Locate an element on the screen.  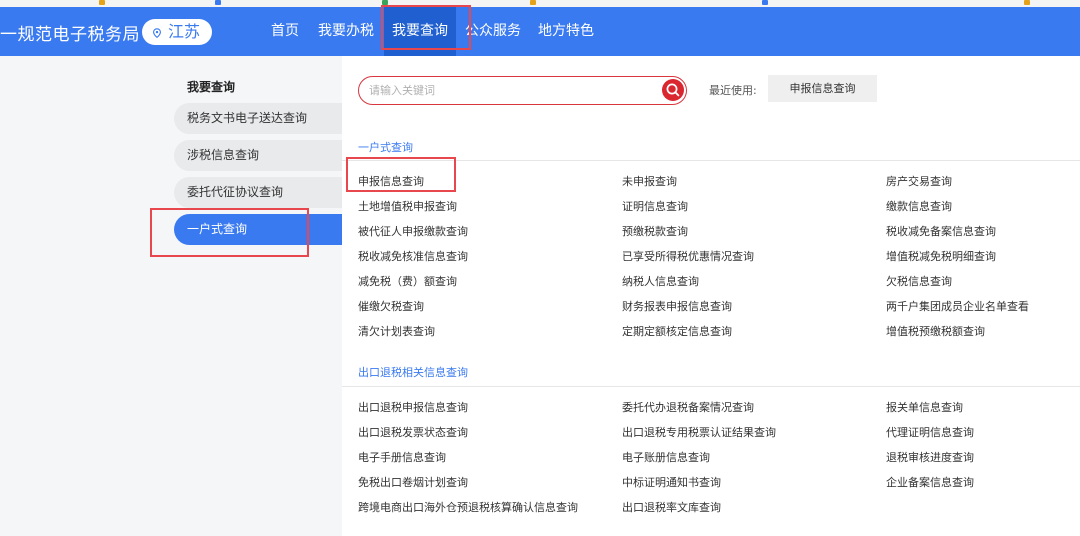
query-link: 减免税（费）额查询 is located at coordinates (407, 281).